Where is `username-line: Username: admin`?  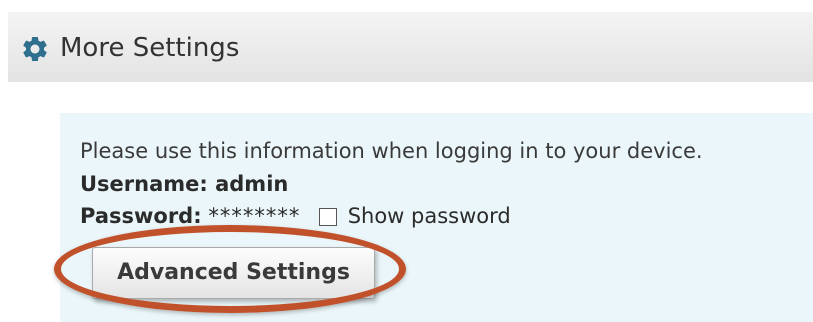
username-line: Username: admin is located at coordinates (184, 184).